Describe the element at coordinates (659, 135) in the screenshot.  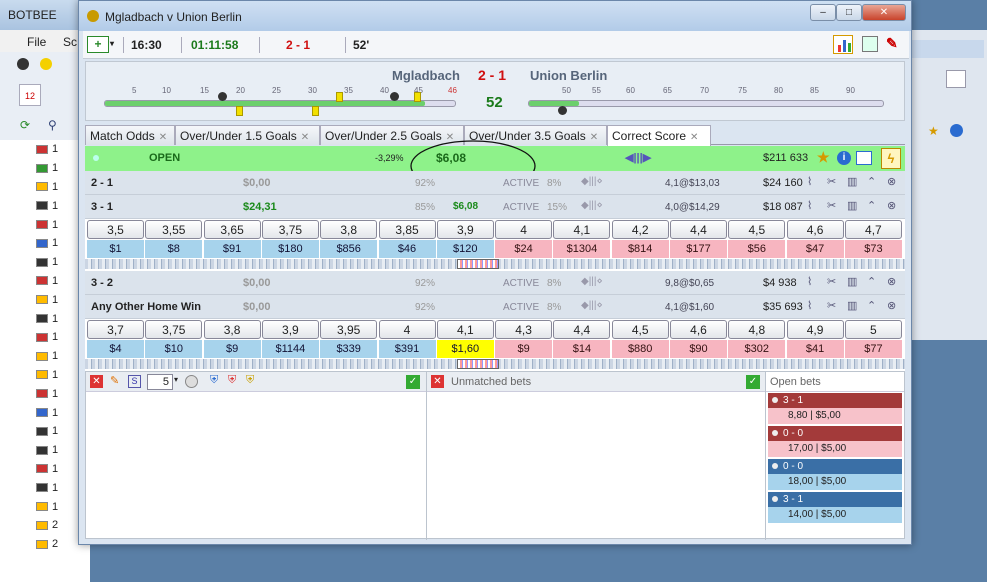
I see `tab-correct-score: Correct Score ✕` at that location.